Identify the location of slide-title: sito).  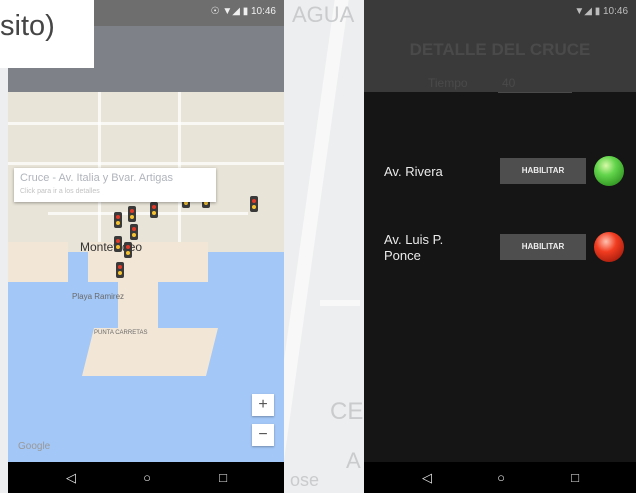
(27, 26).